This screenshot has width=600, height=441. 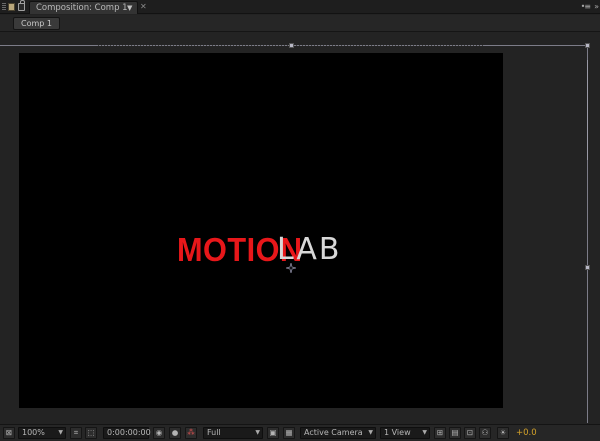 What do you see at coordinates (300, 7) in the screenshot?
I see `panel-tab-bar: Composition: Comp 1 ▼ ✕ •≡ »` at bounding box center [300, 7].